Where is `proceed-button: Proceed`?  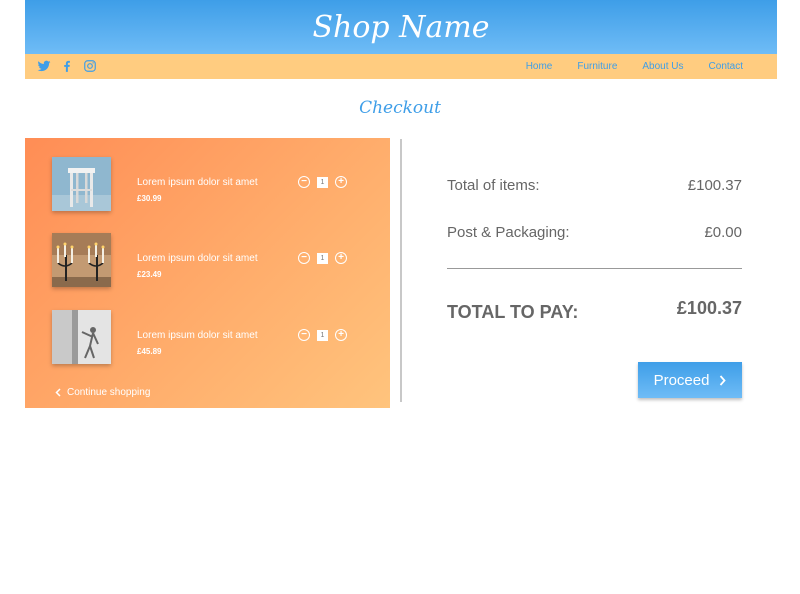 proceed-button: Proceed is located at coordinates (690, 380).